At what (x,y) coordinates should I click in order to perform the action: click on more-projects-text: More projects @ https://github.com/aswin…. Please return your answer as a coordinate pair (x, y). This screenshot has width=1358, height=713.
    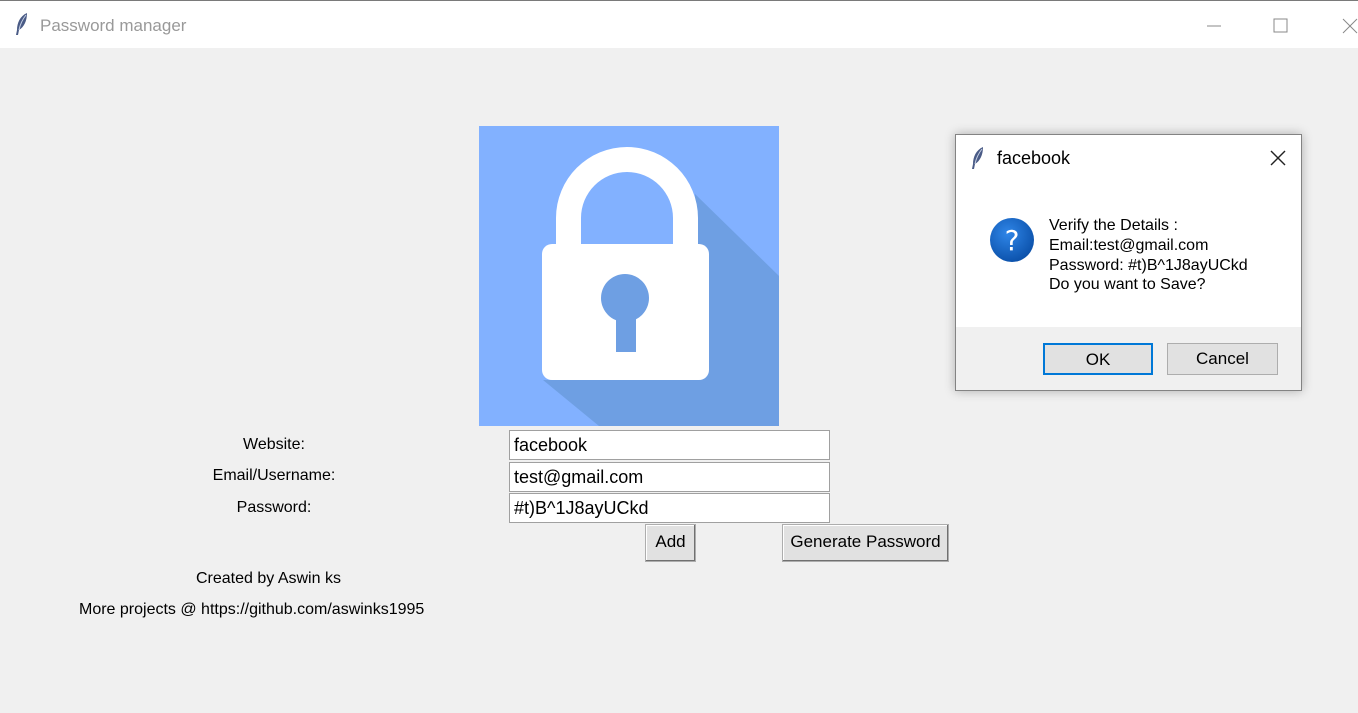
    Looking at the image, I should click on (252, 609).